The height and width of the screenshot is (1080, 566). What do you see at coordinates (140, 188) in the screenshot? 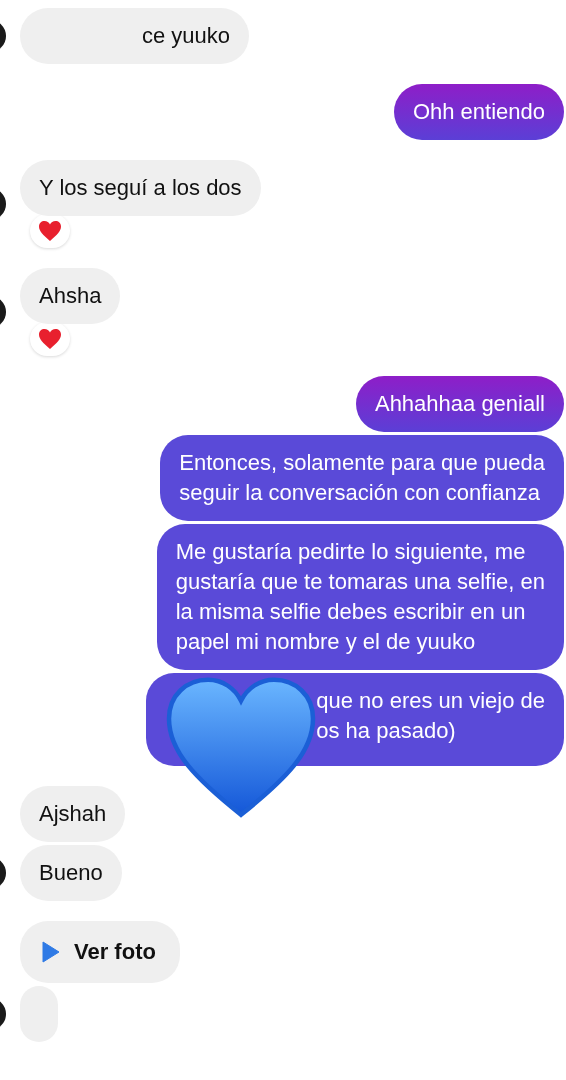
I see `message-text: Y los seguí a los dos` at bounding box center [140, 188].